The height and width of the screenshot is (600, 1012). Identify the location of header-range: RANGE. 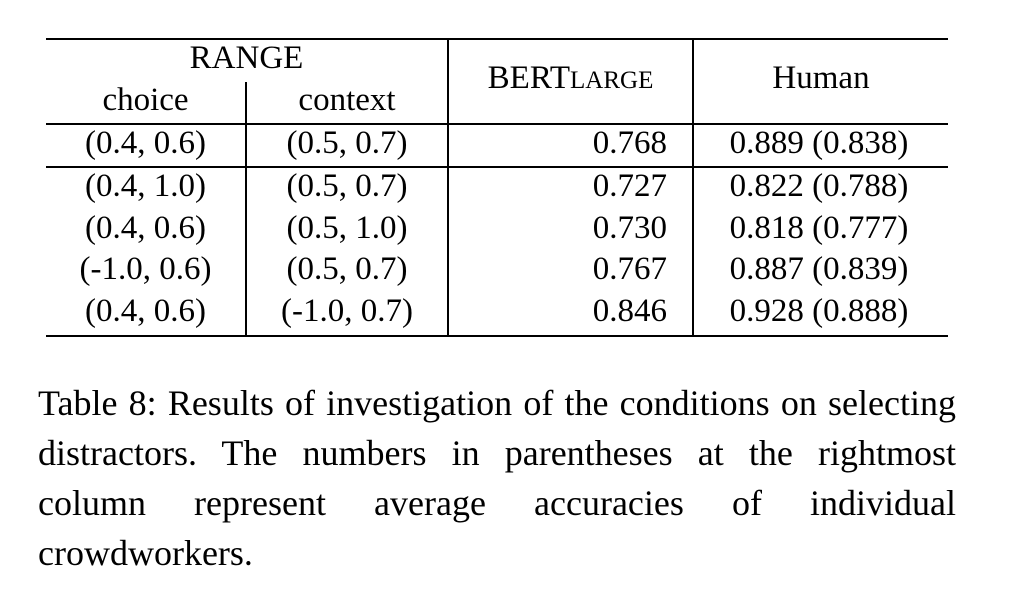
(246, 58).